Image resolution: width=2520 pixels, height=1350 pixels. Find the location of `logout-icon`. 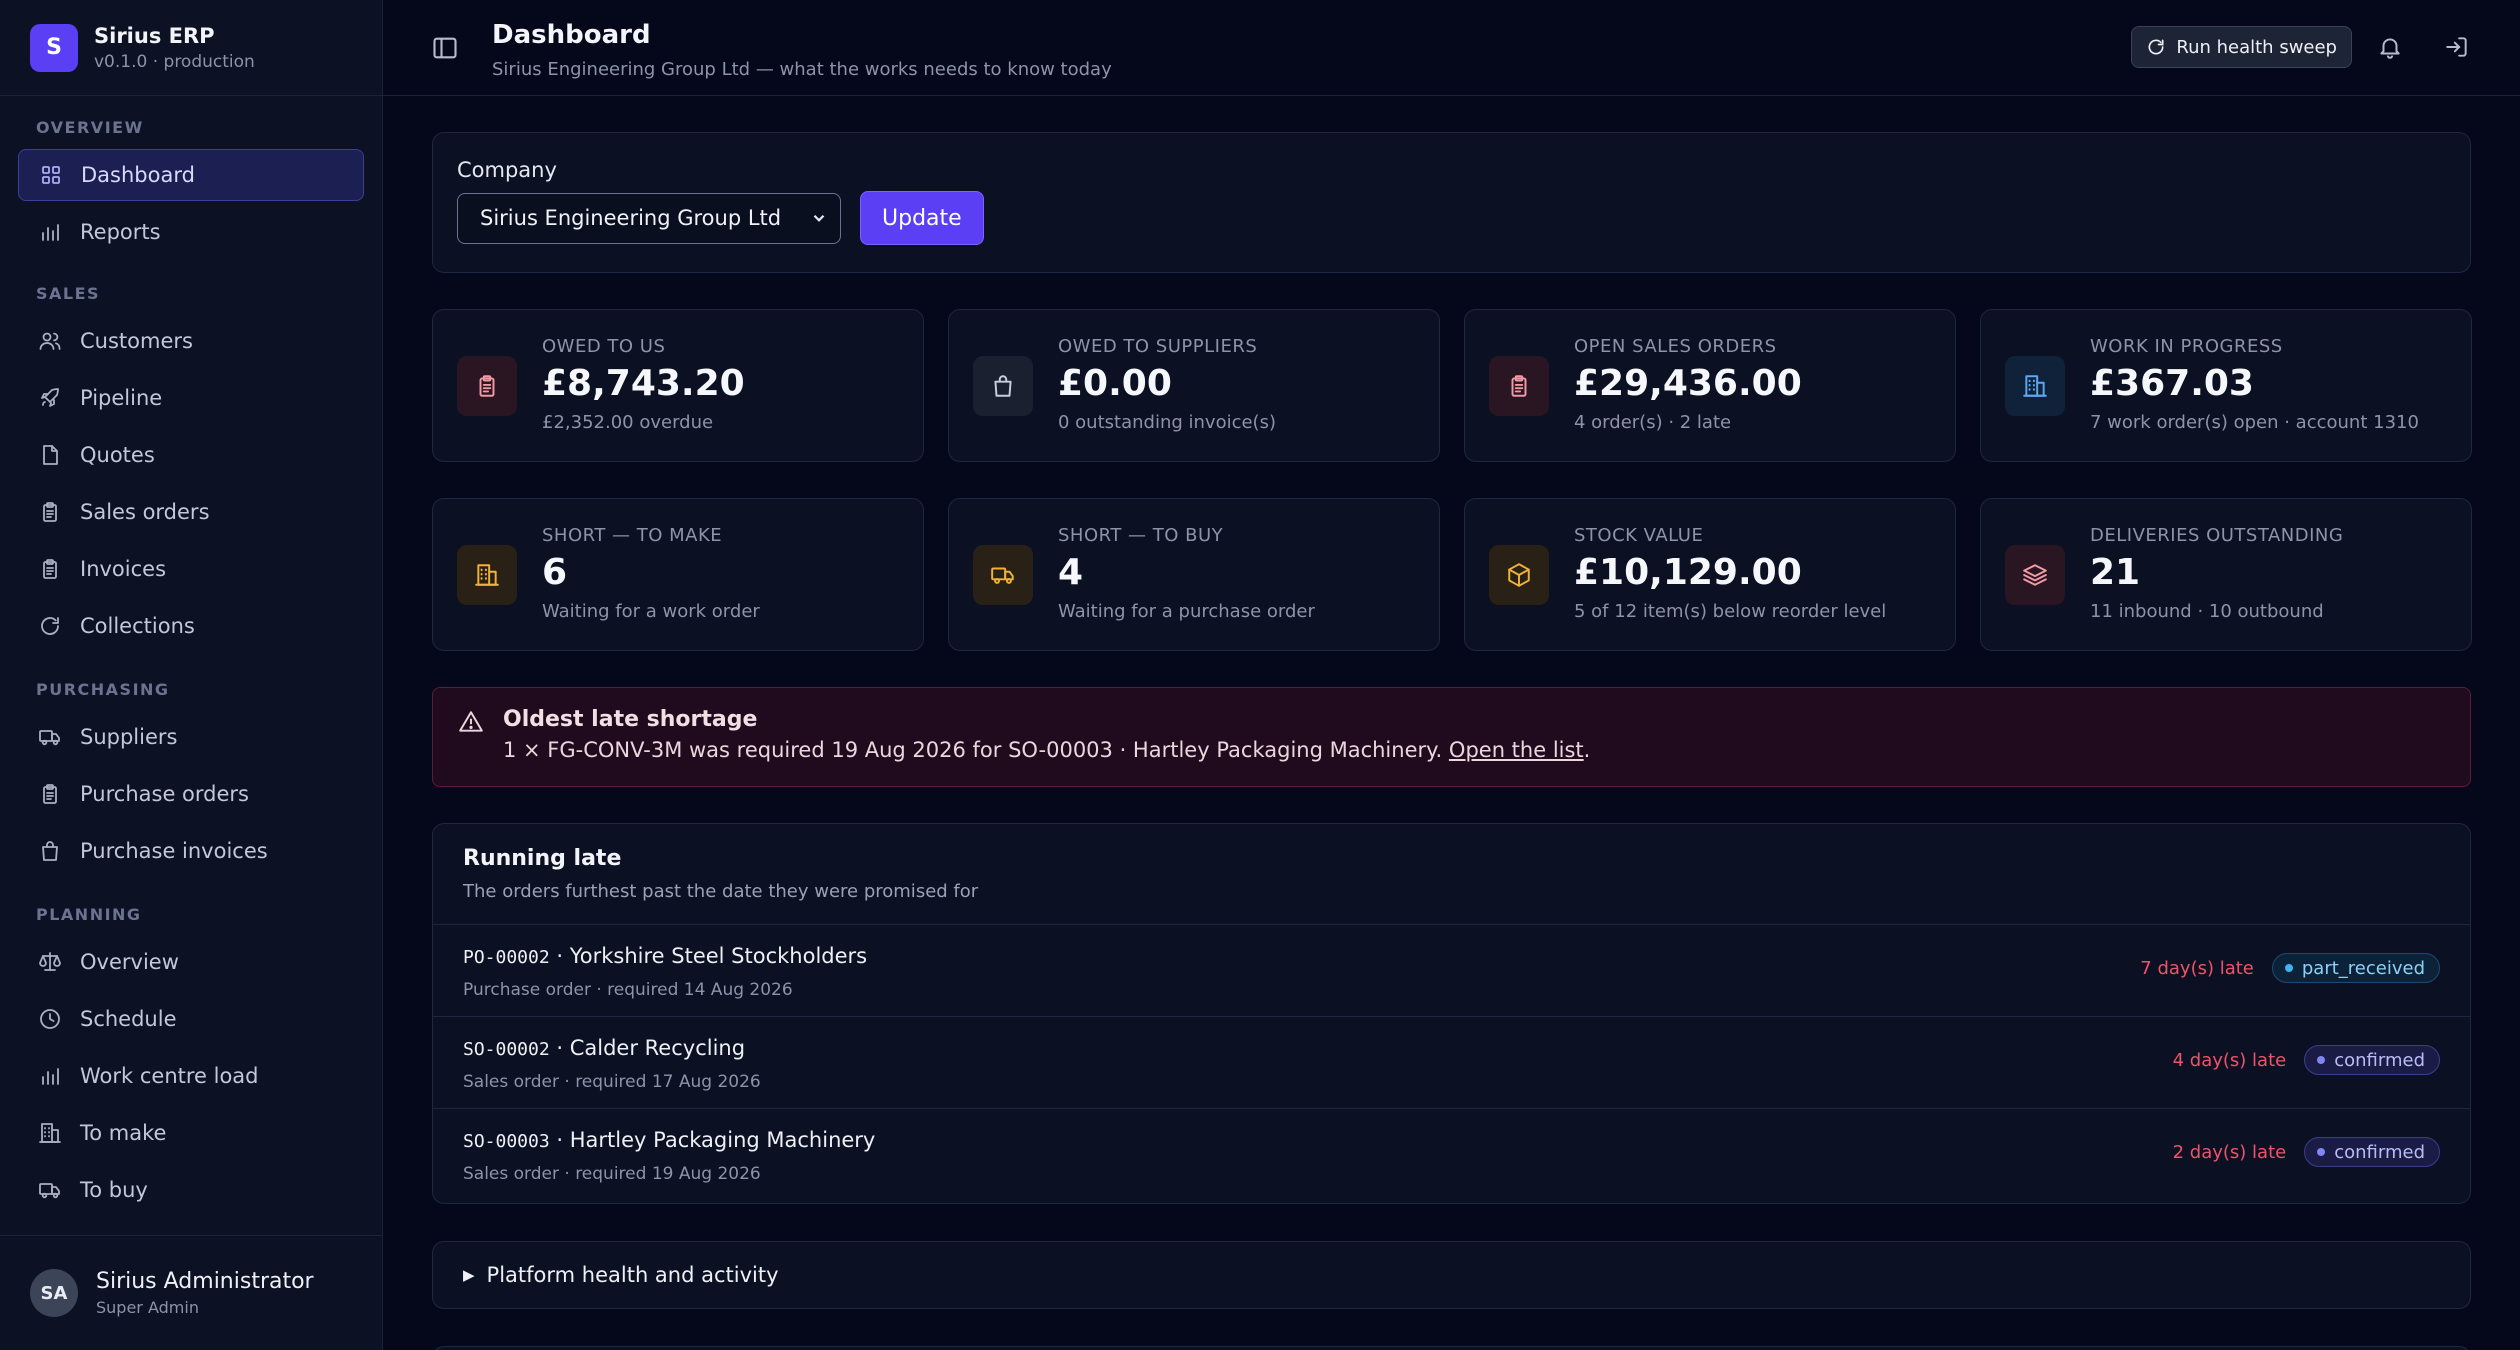

logout-icon is located at coordinates (2457, 47).